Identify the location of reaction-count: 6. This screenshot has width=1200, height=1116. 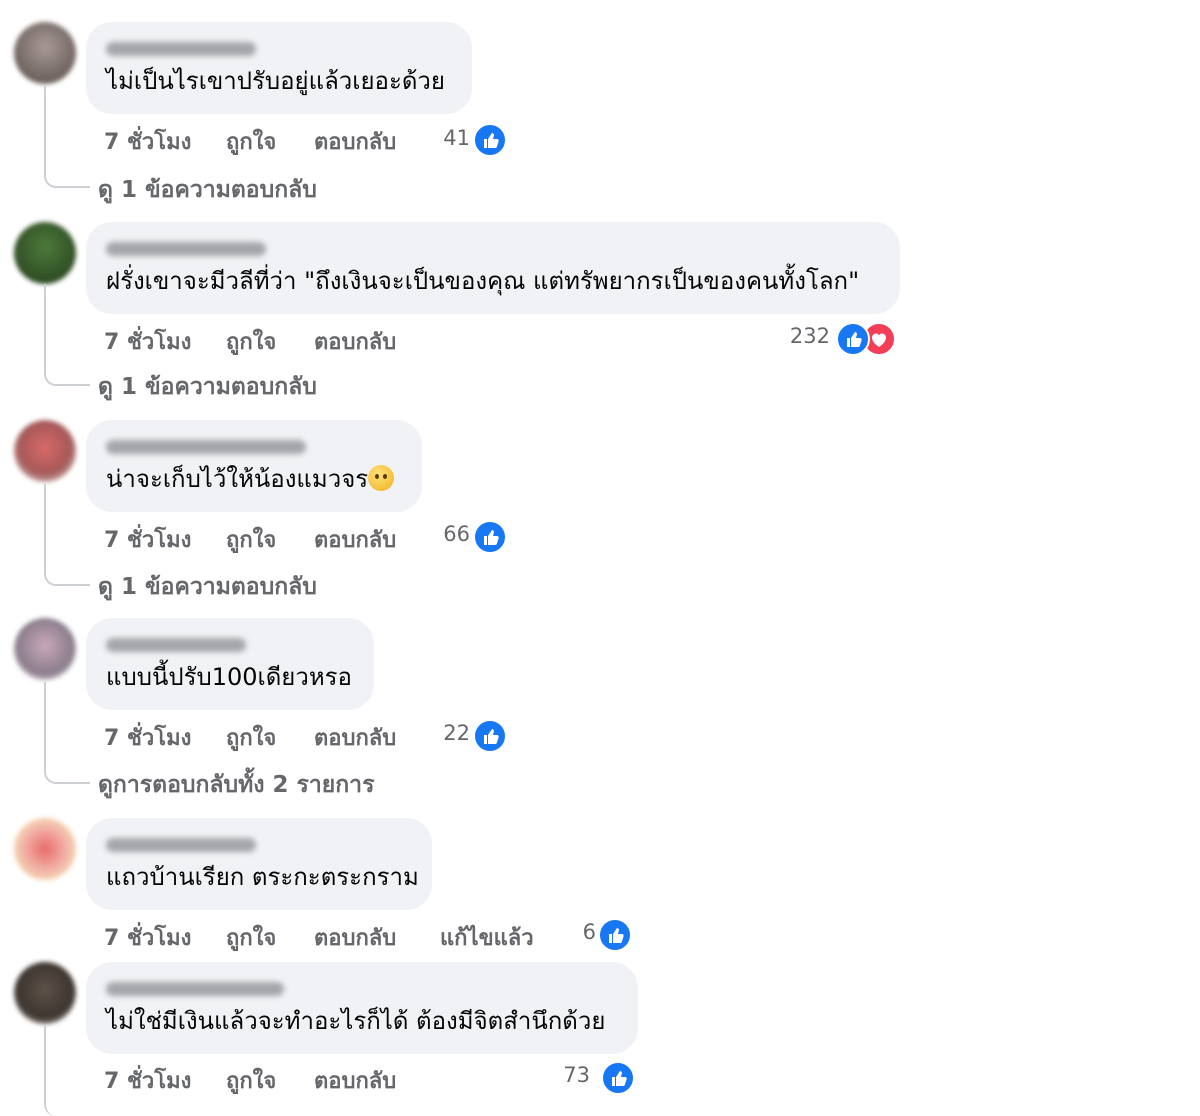
(589, 932).